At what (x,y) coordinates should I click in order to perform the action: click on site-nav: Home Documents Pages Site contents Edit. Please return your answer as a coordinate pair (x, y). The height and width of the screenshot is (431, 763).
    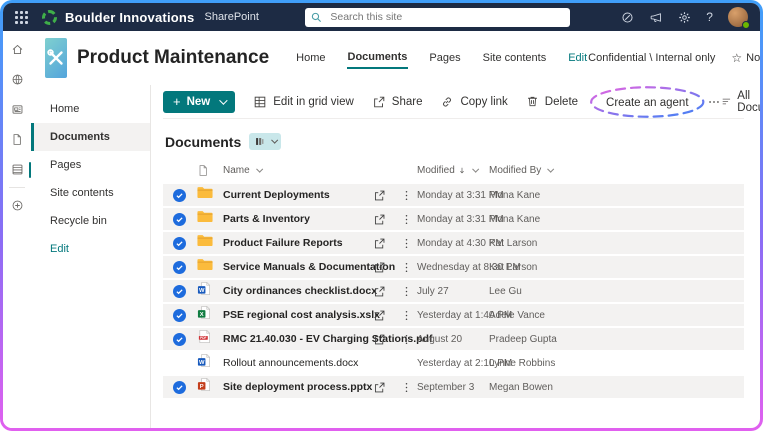
    Looking at the image, I should click on (441, 58).